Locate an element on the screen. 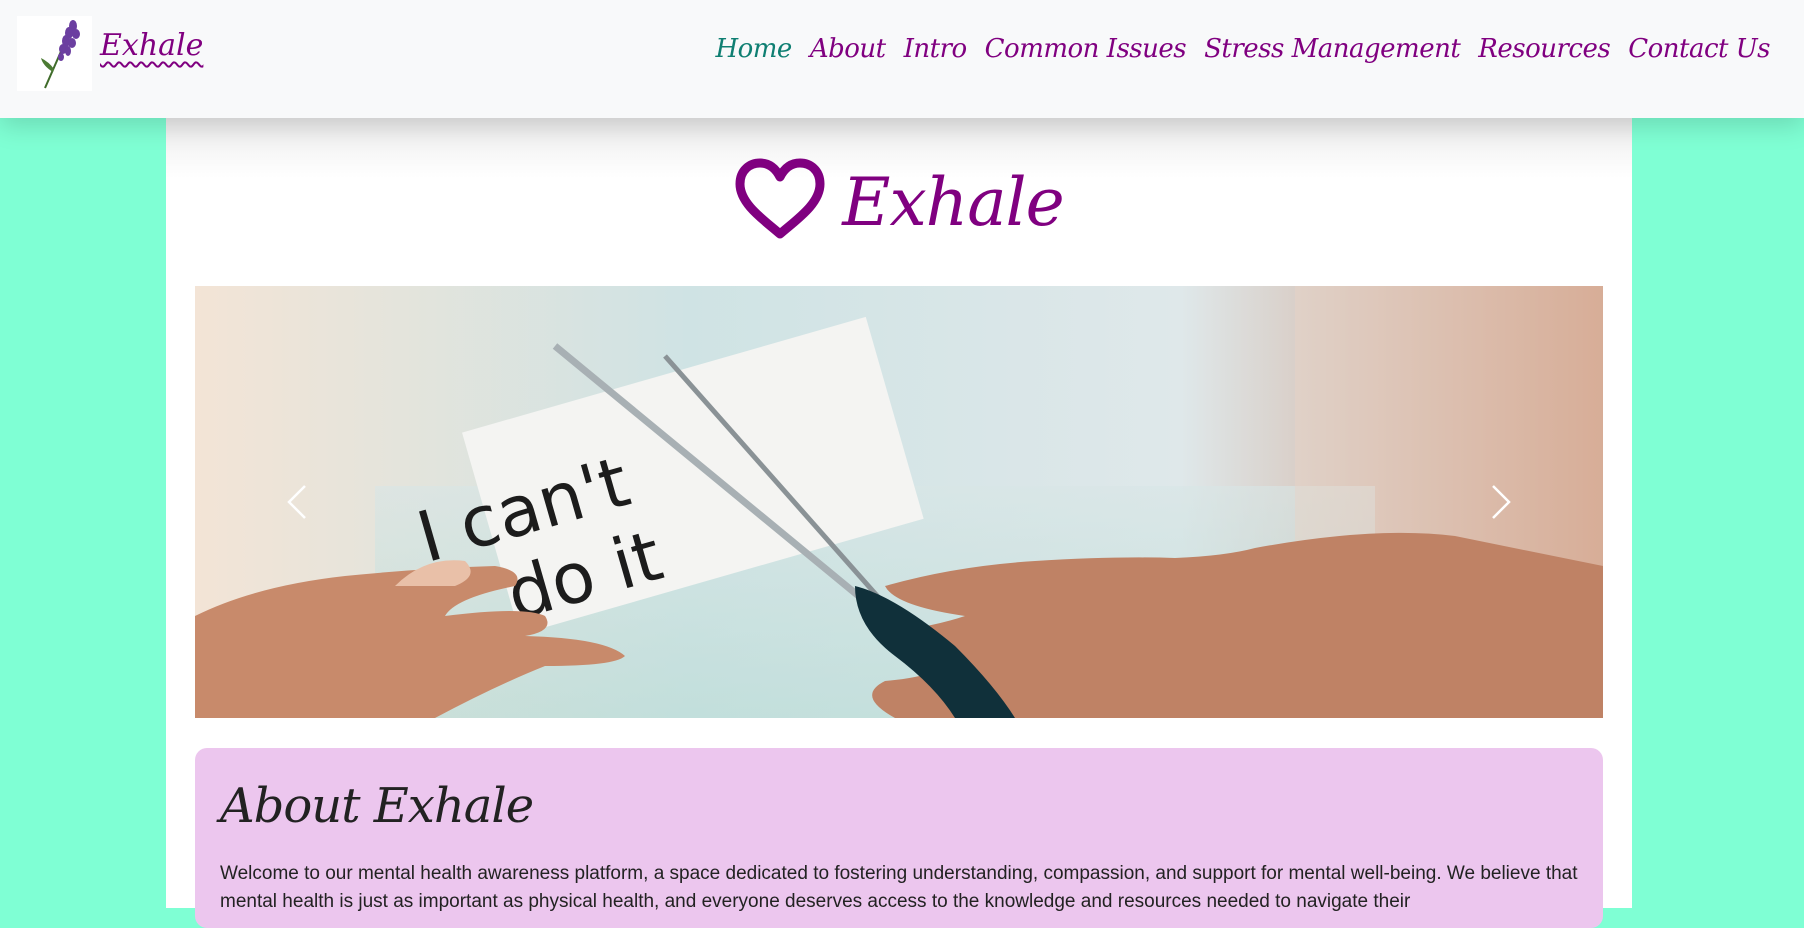 This screenshot has height=928, width=1804. carousel-next-button is located at coordinates (1501, 502).